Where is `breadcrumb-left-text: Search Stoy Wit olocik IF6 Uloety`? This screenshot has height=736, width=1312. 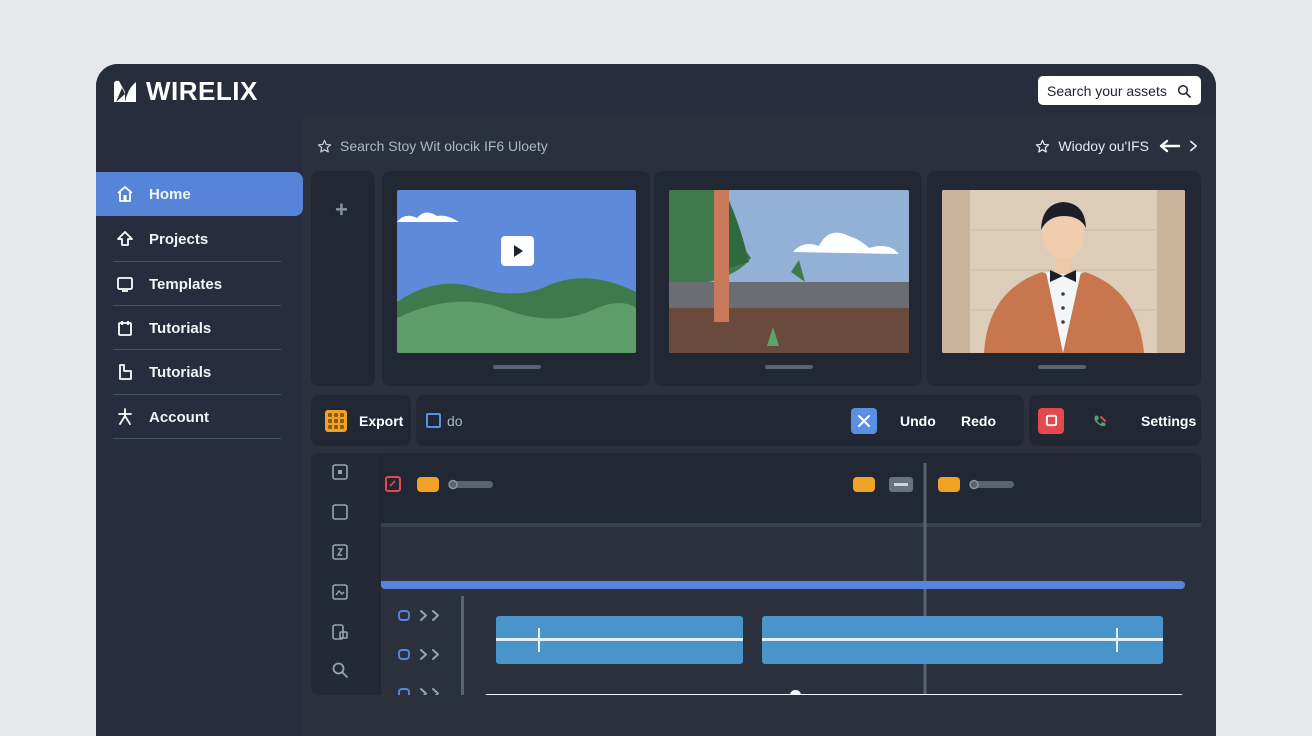
breadcrumb-left-text: Search Stoy Wit olocik IF6 Uloety is located at coordinates (444, 146).